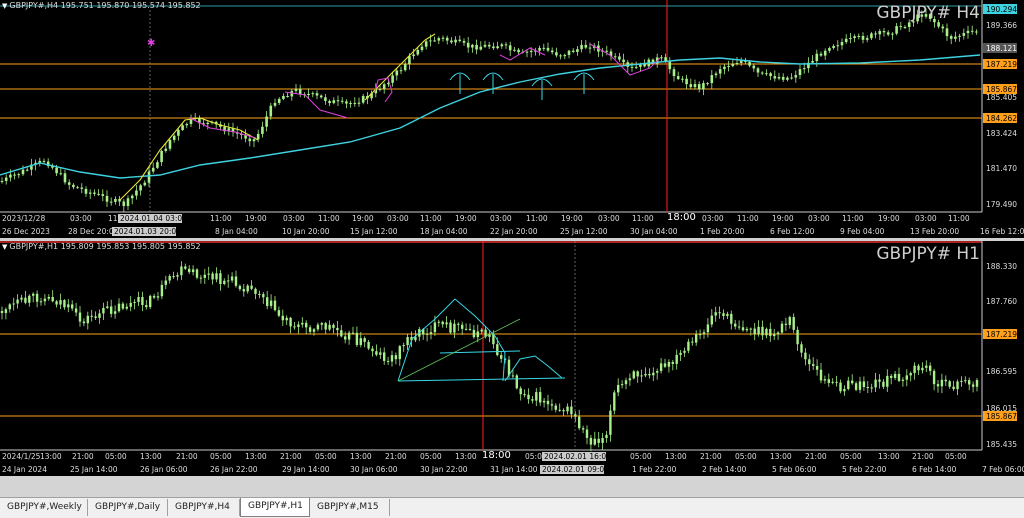 This screenshot has height=518, width=1024. I want to click on hour-label: 19:00, so click(466, 218).